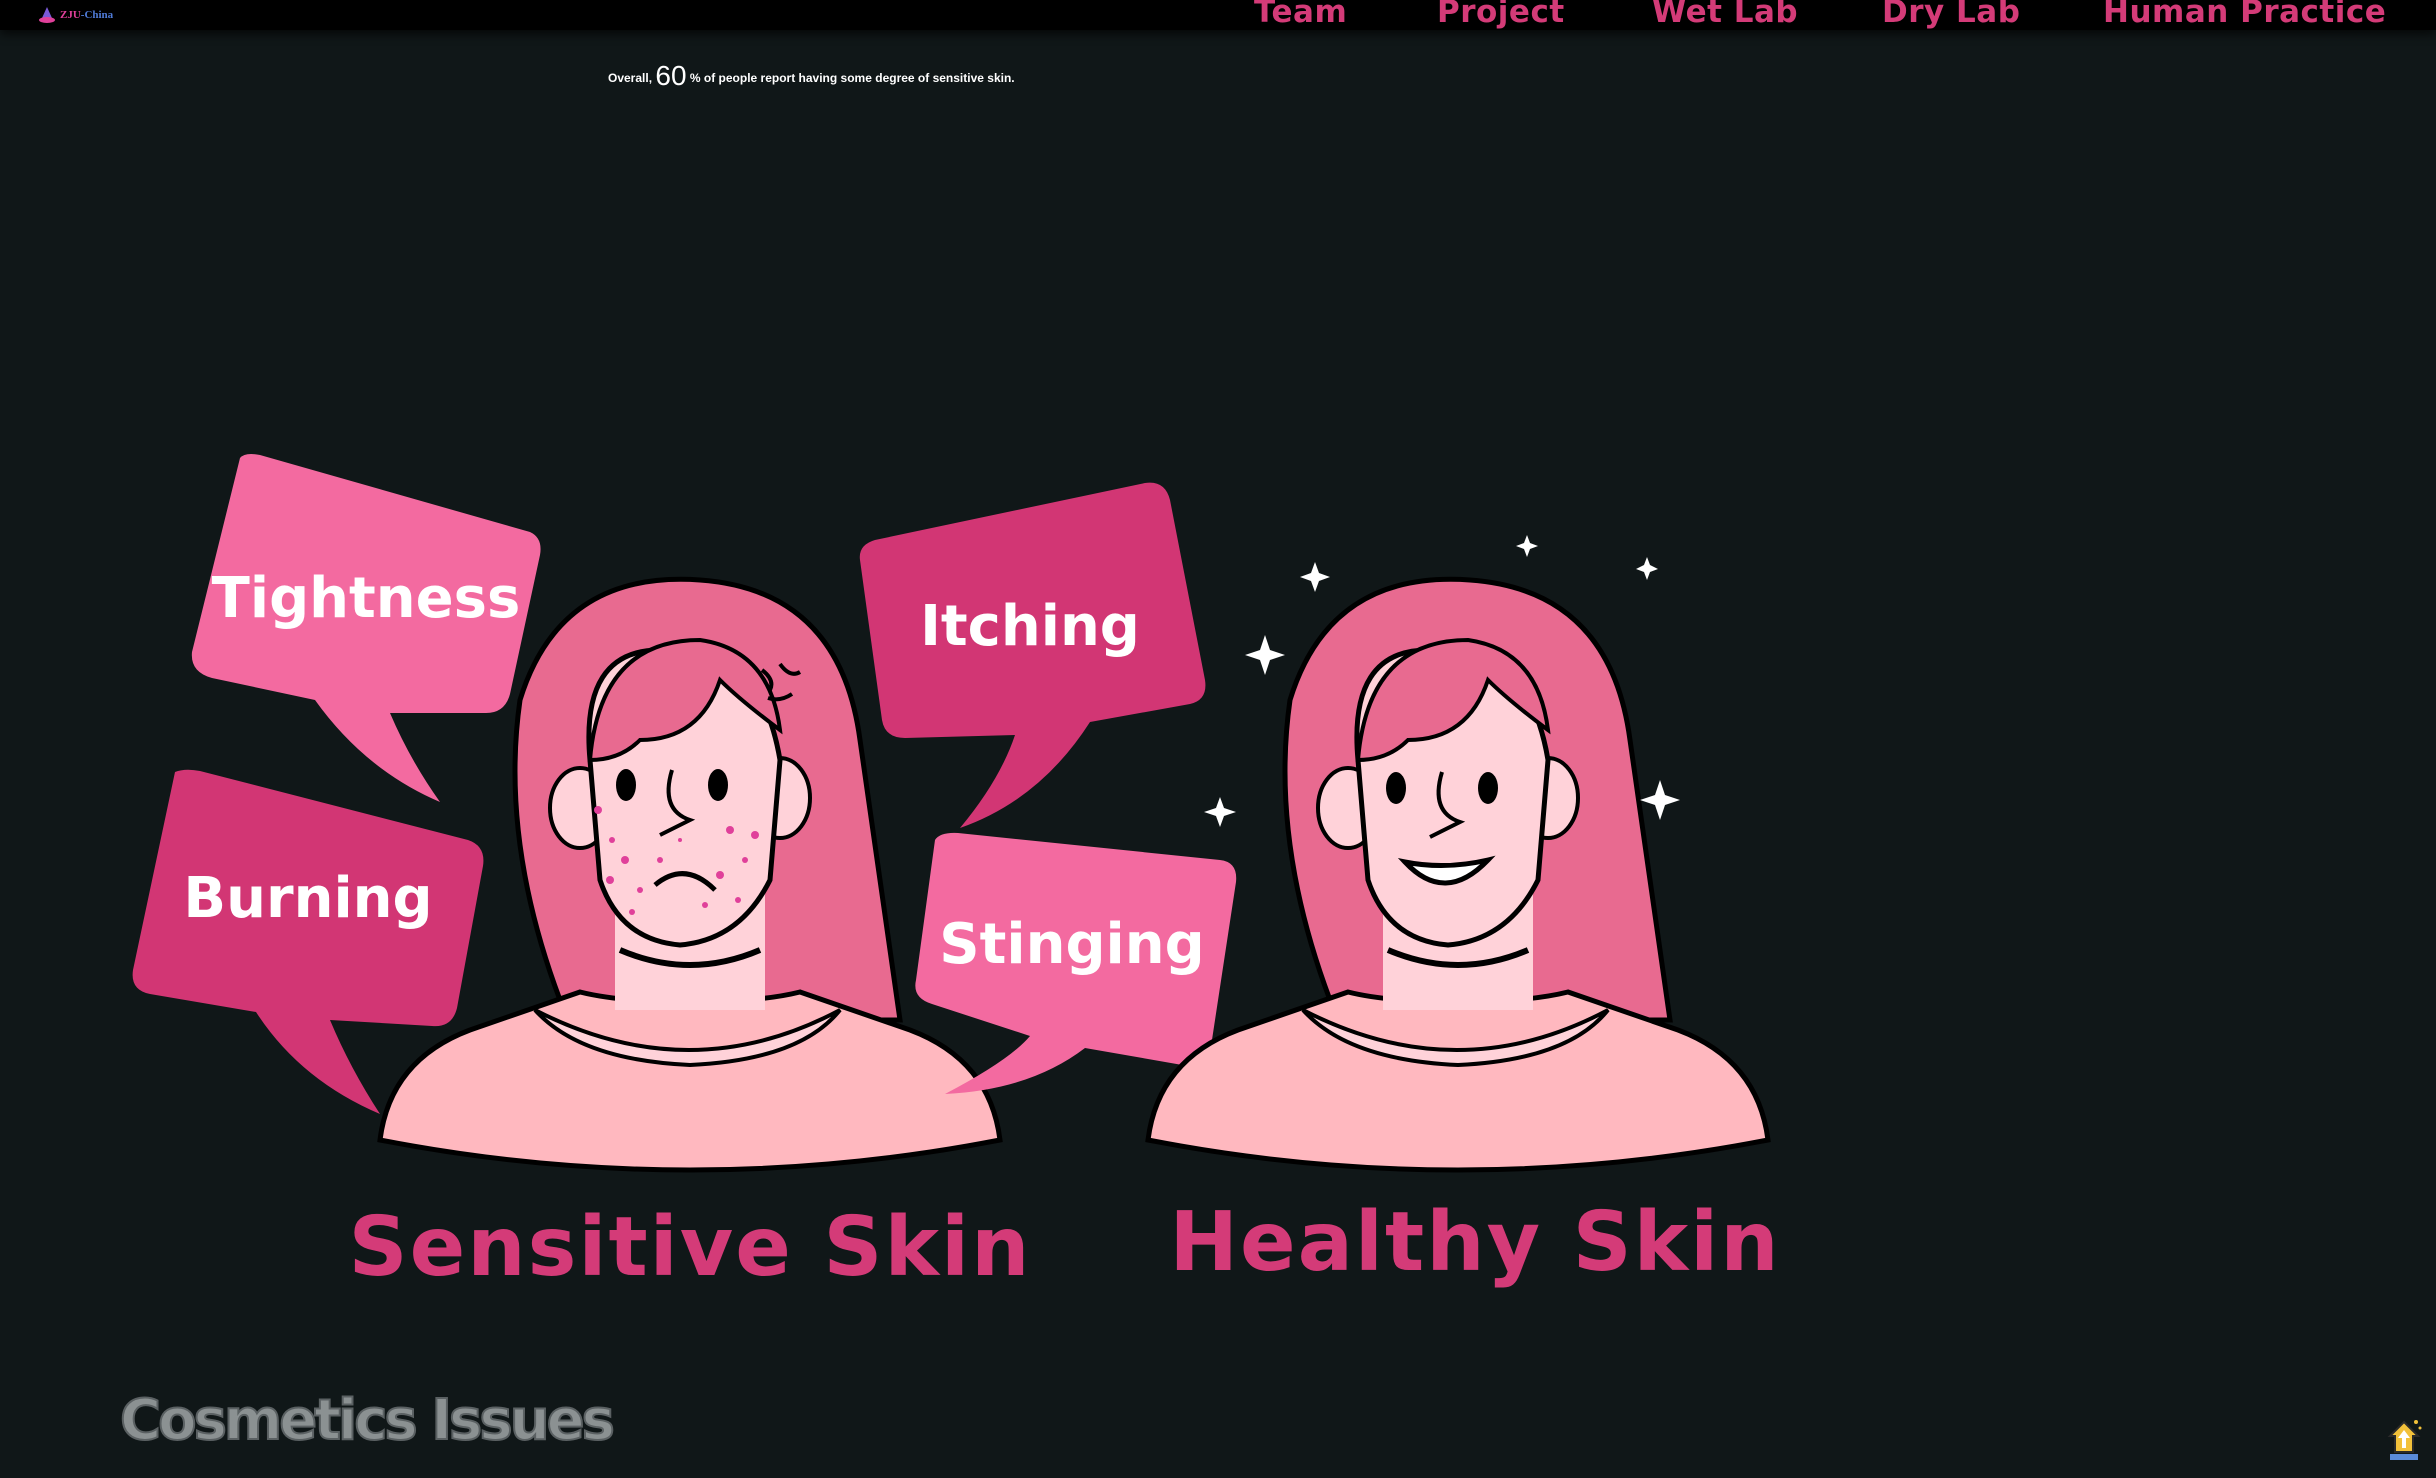  What do you see at coordinates (367, 1420) in the screenshot?
I see `section-title-cosmetics-issues: Cosmetics Issues` at bounding box center [367, 1420].